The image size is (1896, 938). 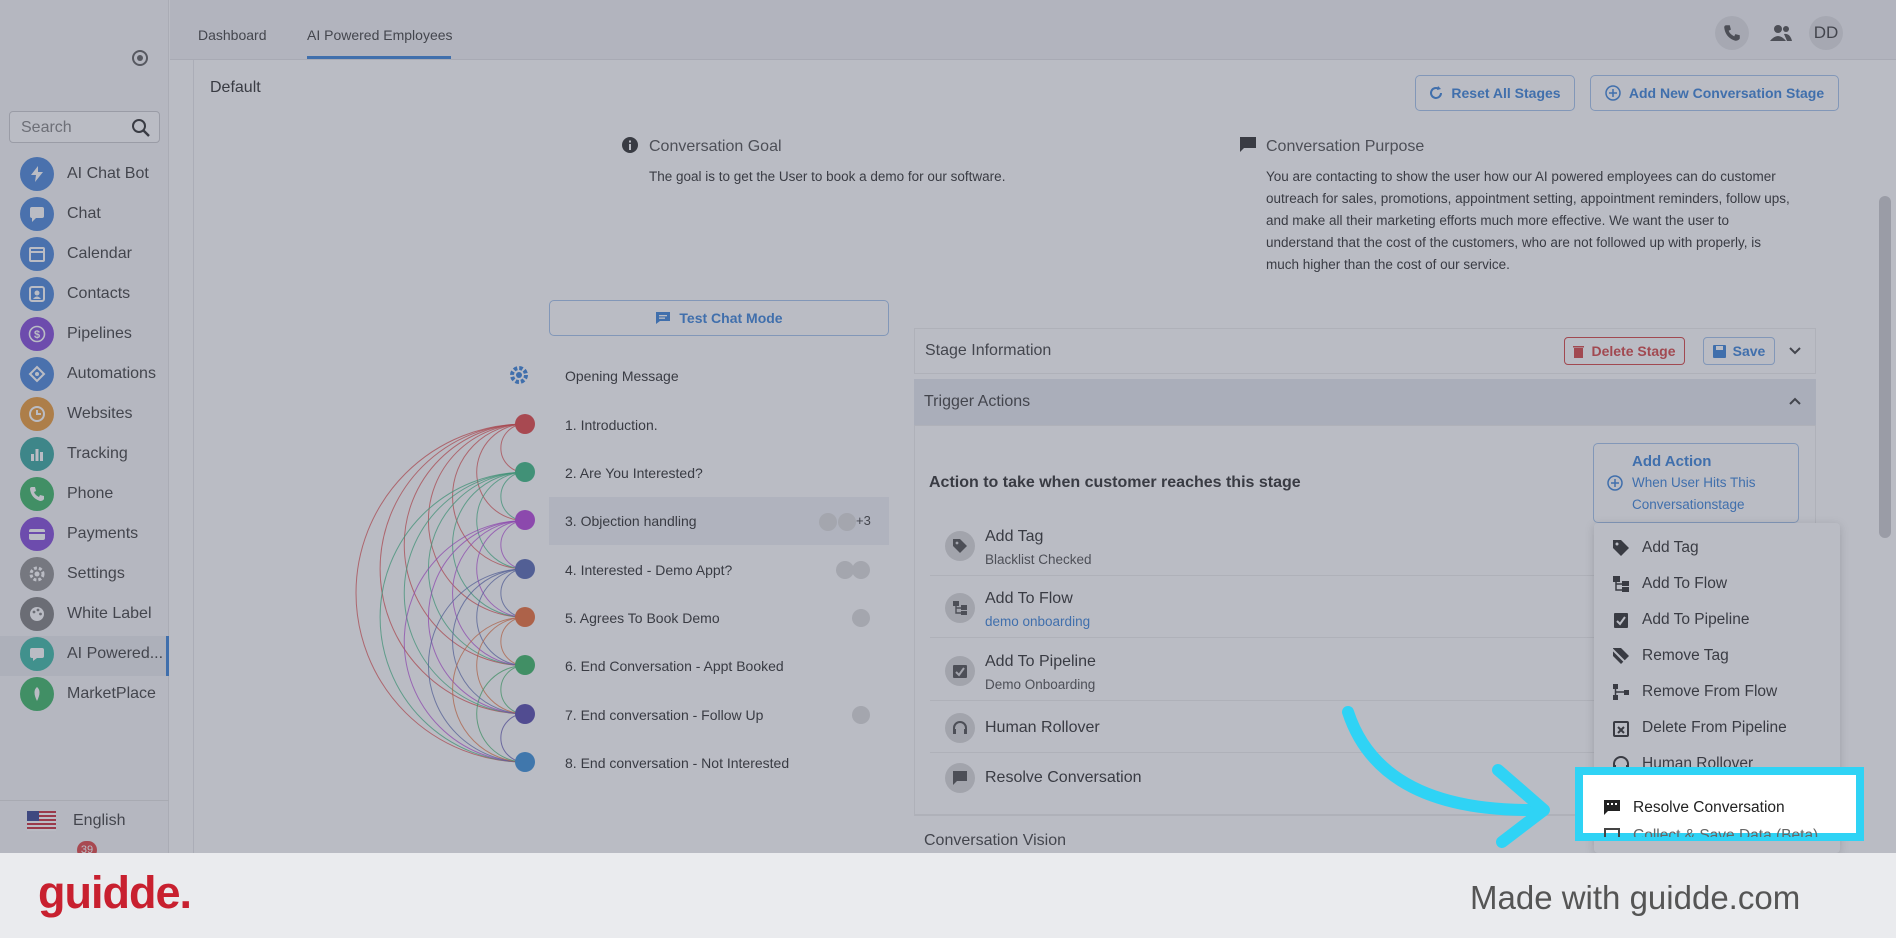 I want to click on form-icon, so click(x=1612, y=832).